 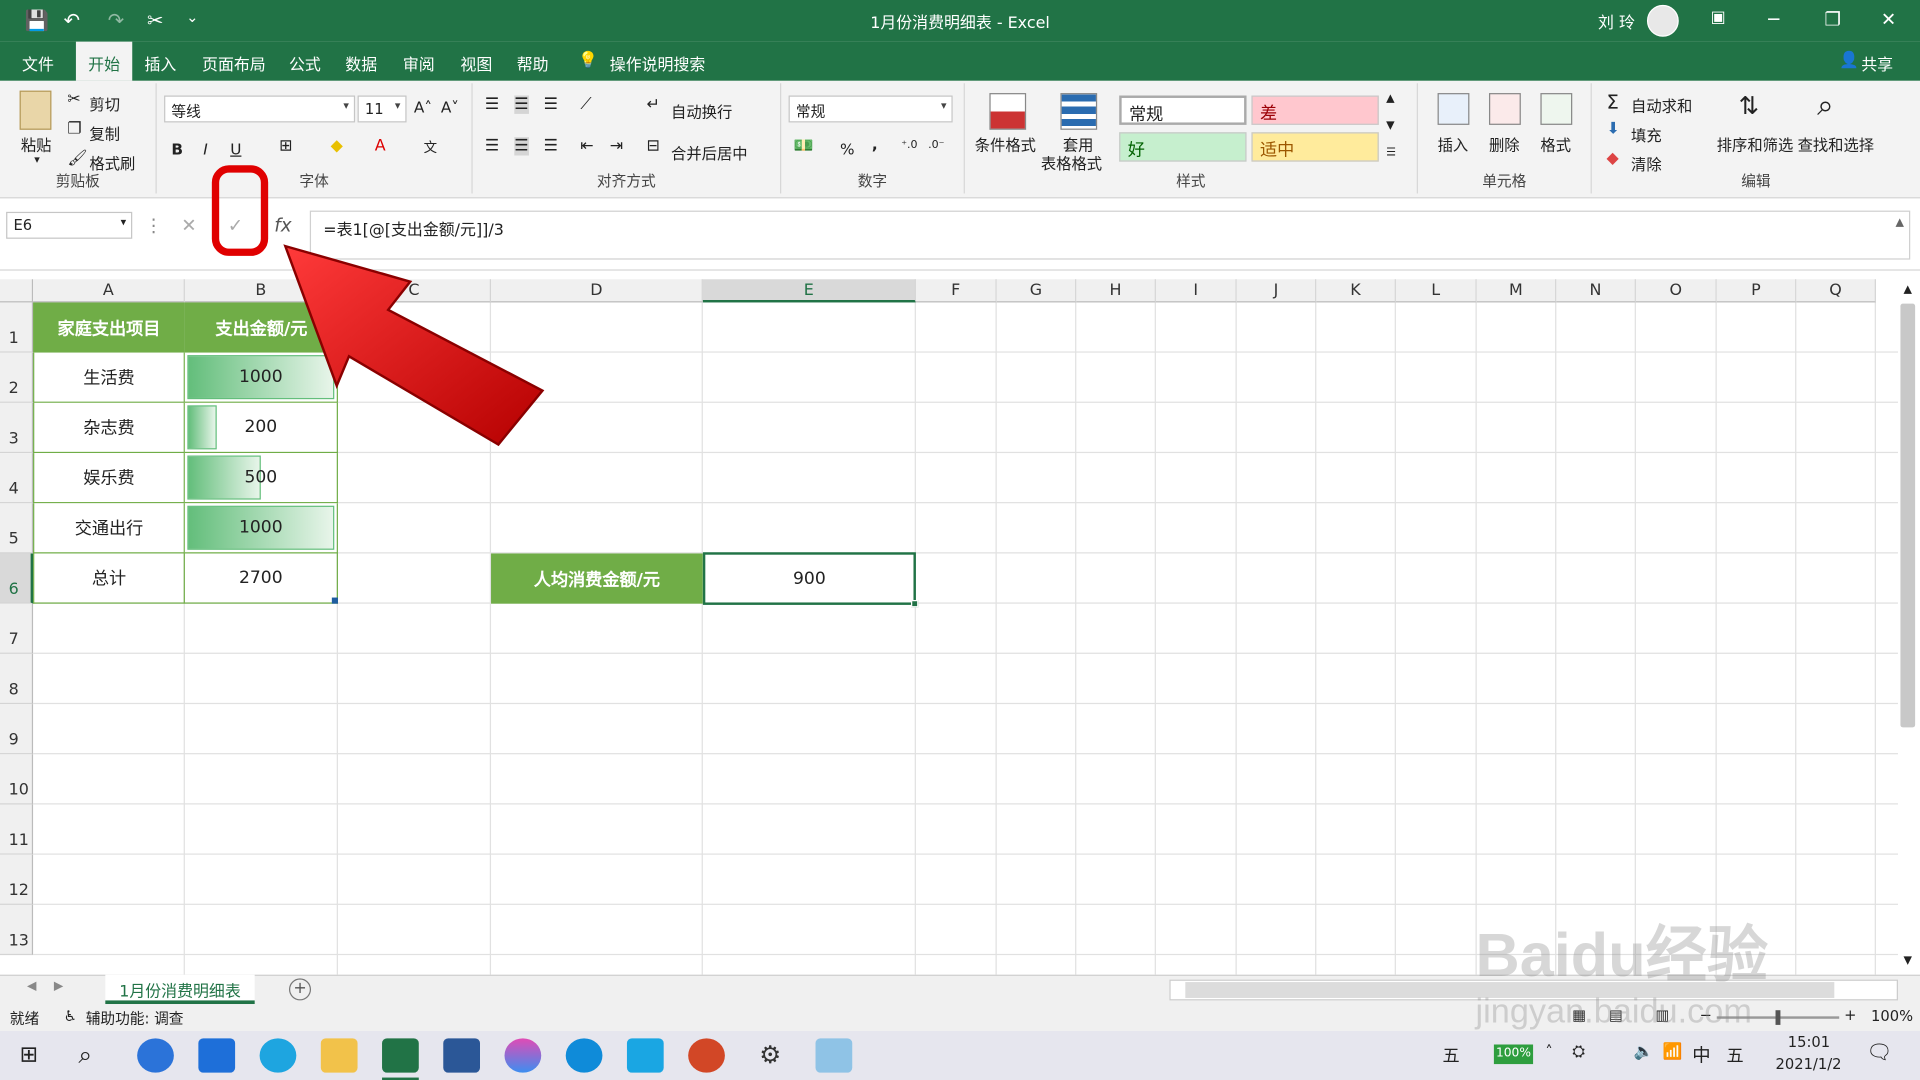 I want to click on conditional-format-button: 条件格式, so click(x=1005, y=143).